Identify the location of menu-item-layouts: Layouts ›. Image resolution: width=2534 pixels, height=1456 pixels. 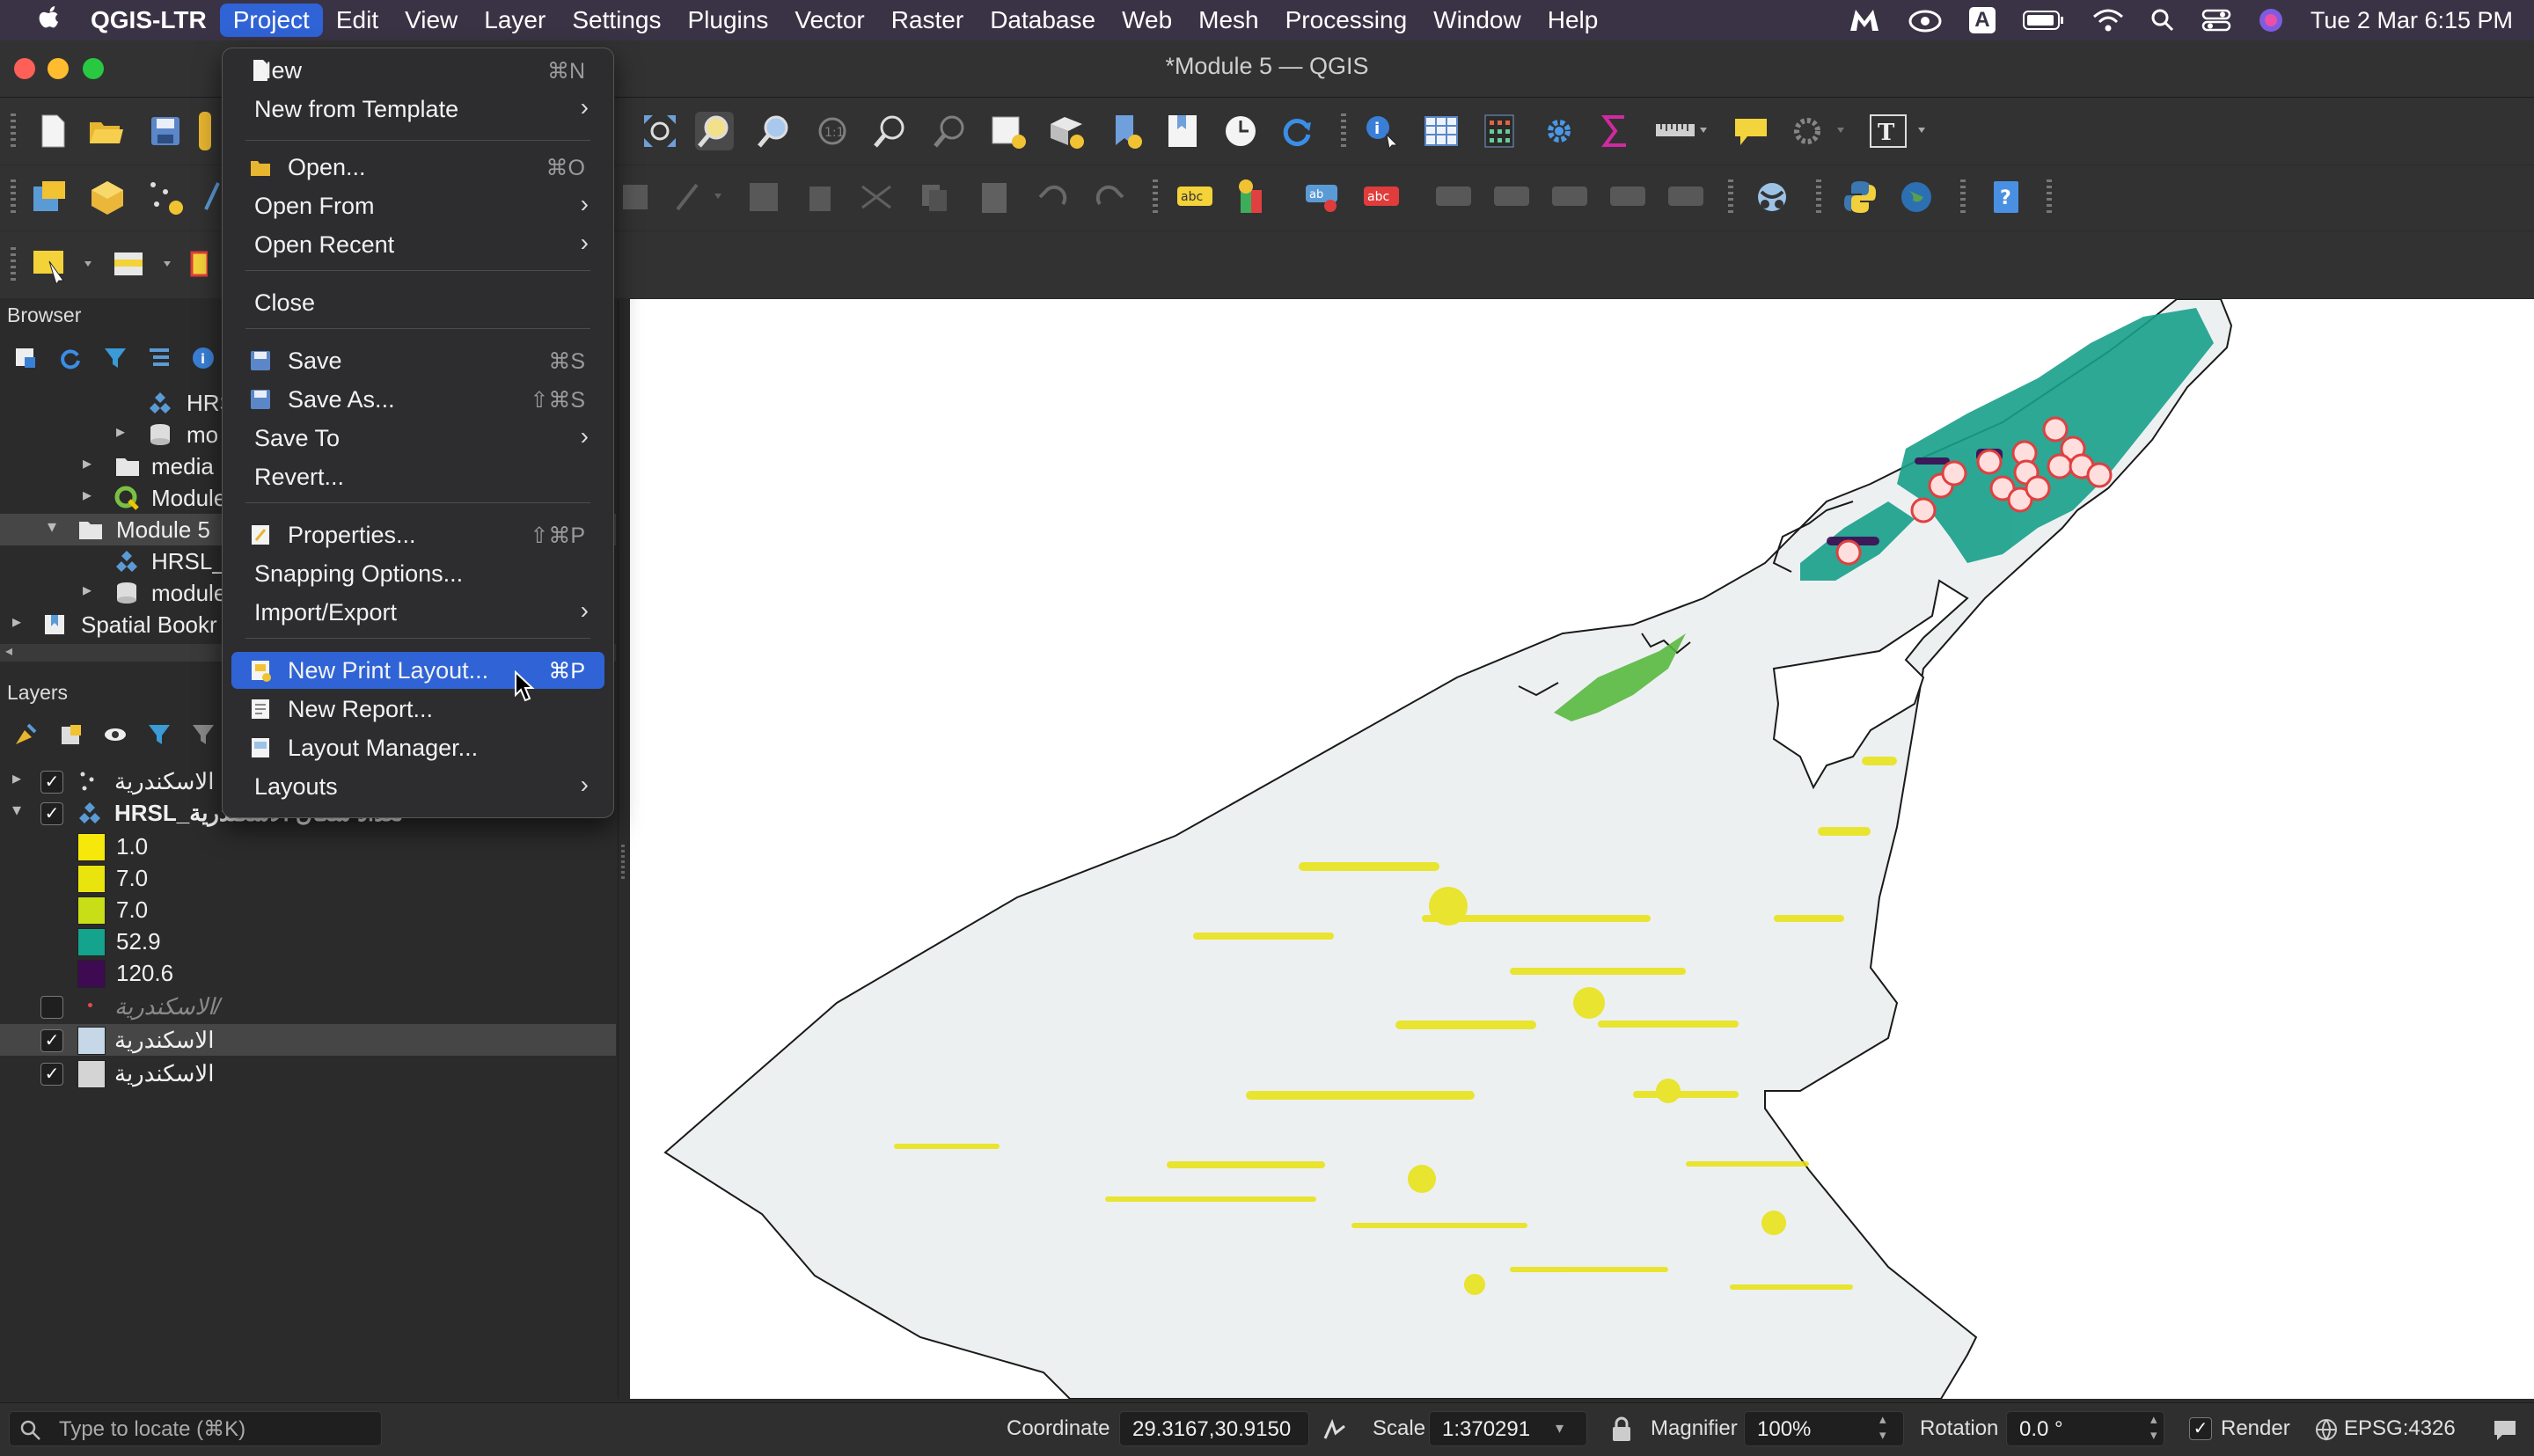
(417, 786).